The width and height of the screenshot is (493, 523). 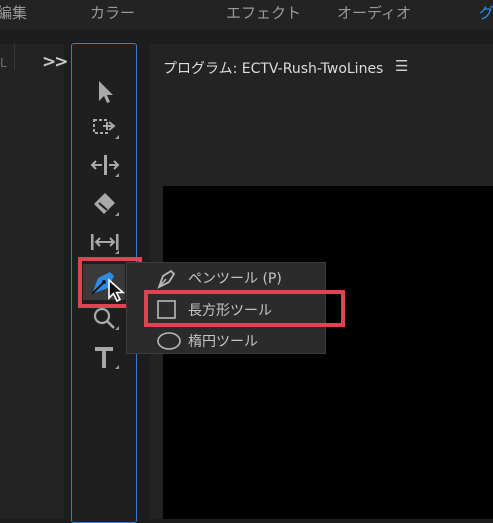 What do you see at coordinates (244, 308) in the screenshot?
I see `rectangle-tool-highlight-box` at bounding box center [244, 308].